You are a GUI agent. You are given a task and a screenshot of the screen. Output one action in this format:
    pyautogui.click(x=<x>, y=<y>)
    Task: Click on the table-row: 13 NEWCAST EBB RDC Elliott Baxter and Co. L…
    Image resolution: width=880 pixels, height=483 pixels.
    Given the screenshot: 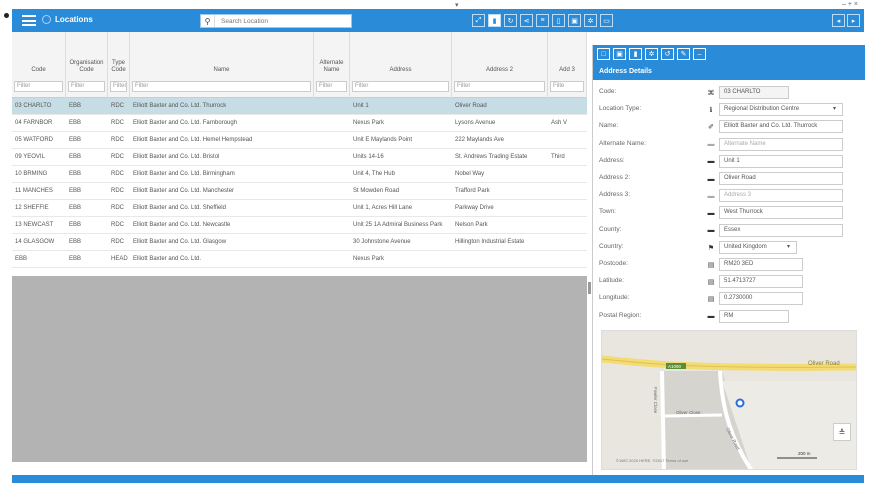 What is the action you would take?
    pyautogui.click(x=299, y=225)
    